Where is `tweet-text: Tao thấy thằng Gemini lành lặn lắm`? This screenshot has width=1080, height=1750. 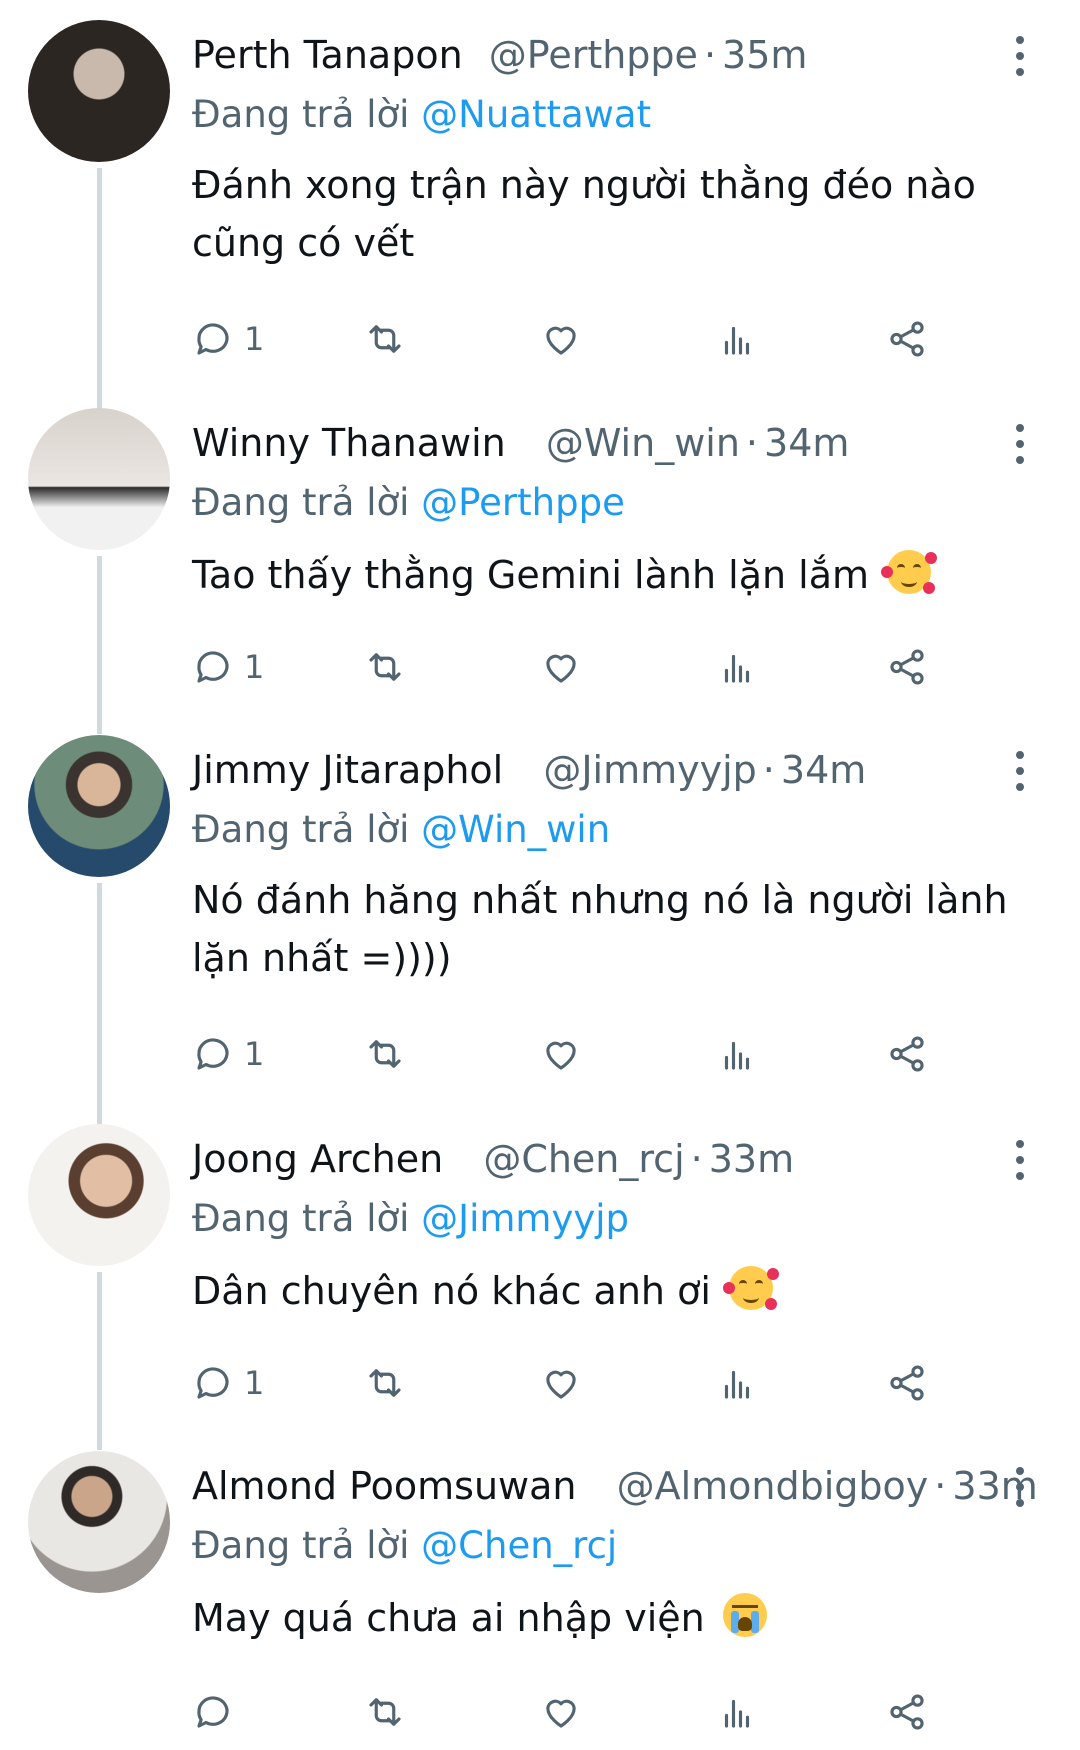
tweet-text: Tao thấy thằng Gemini lành lặn lắm is located at coordinates (602, 575).